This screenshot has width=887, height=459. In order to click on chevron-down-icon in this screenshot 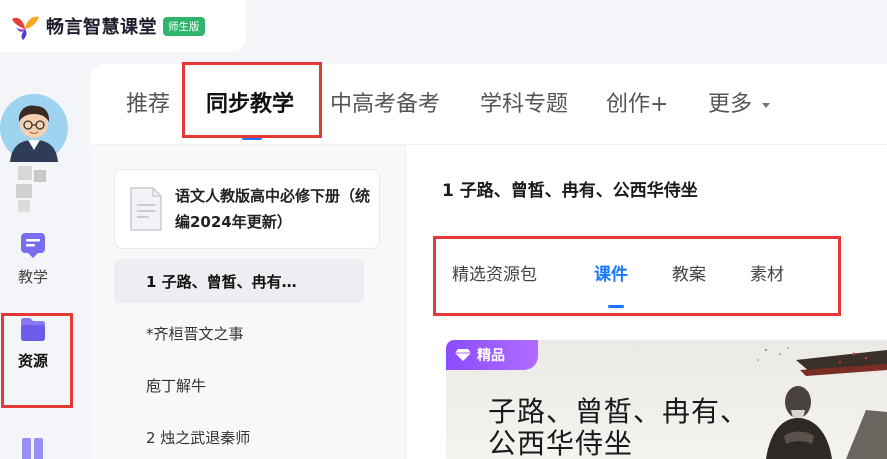, I will do `click(766, 105)`.